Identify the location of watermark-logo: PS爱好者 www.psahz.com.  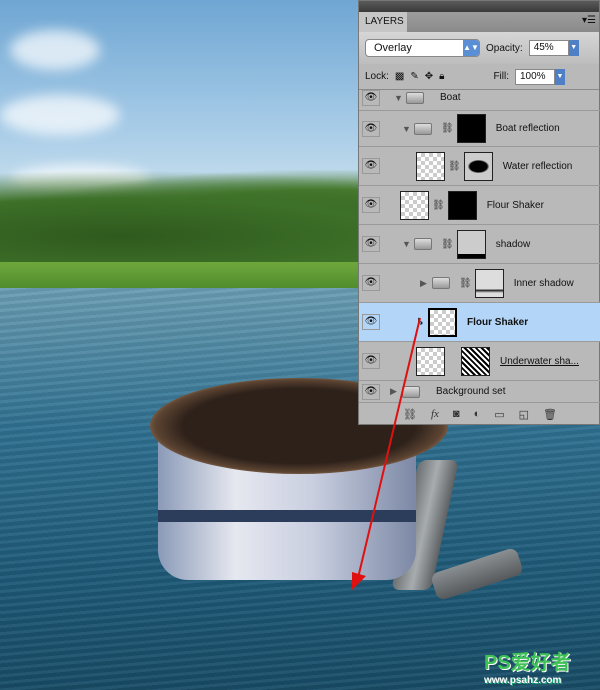
(527, 669).